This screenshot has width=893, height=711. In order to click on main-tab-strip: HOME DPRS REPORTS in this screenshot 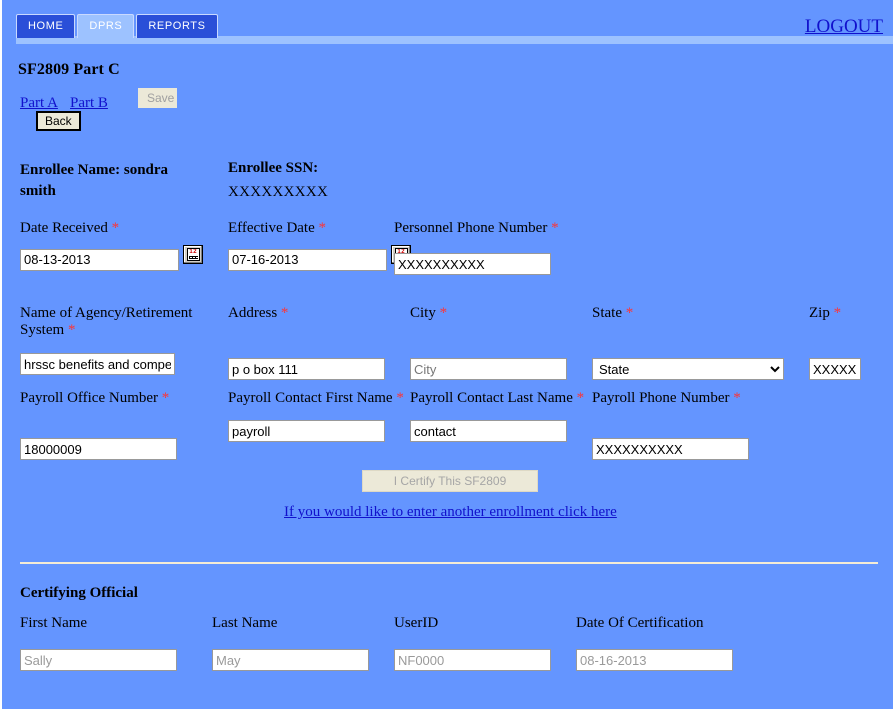, I will do `click(117, 26)`.